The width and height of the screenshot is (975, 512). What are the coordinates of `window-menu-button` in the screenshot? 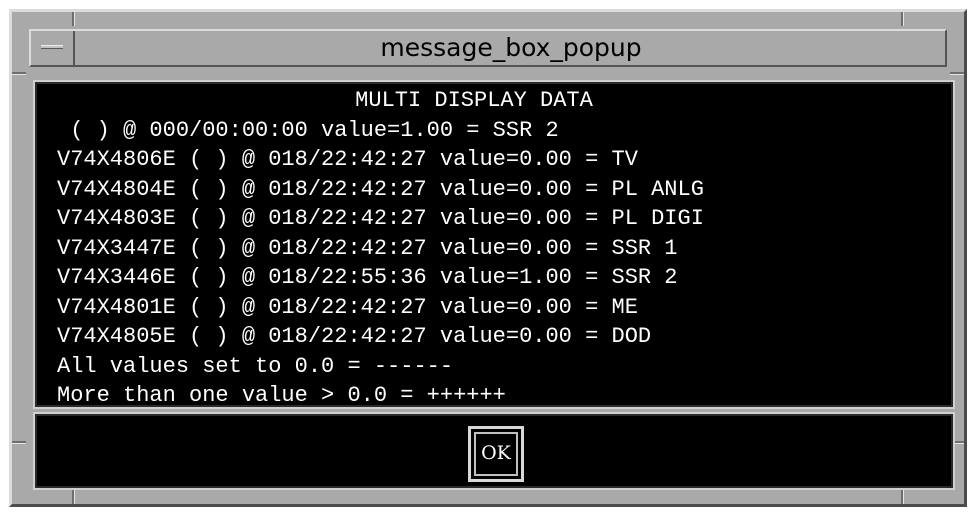 It's located at (53, 48).